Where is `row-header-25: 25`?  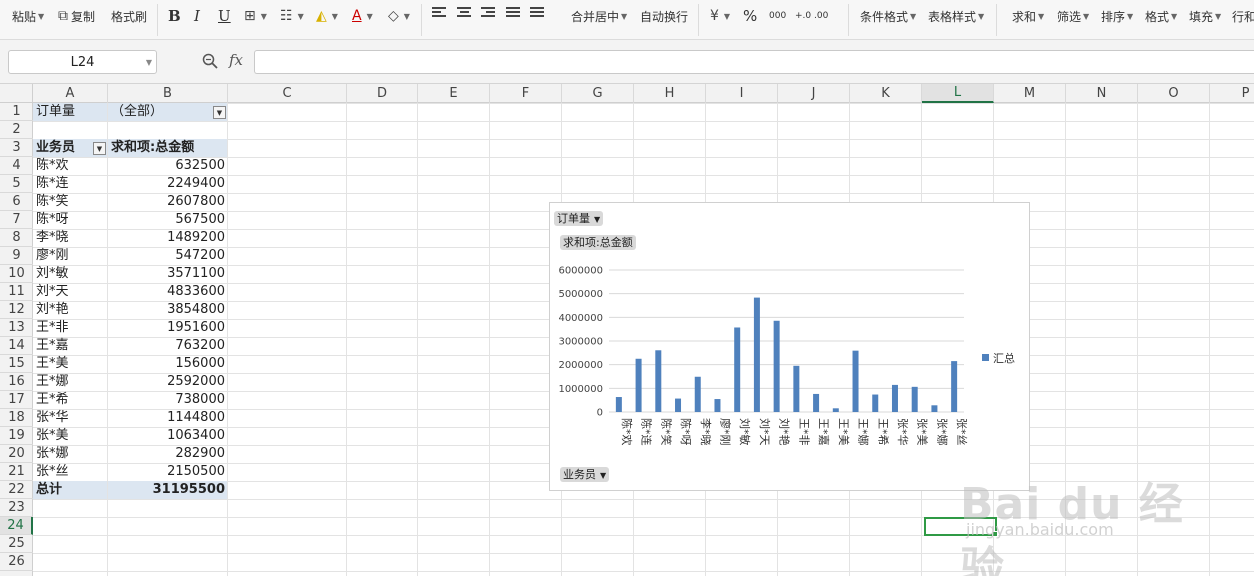
row-header-25: 25 is located at coordinates (16, 544).